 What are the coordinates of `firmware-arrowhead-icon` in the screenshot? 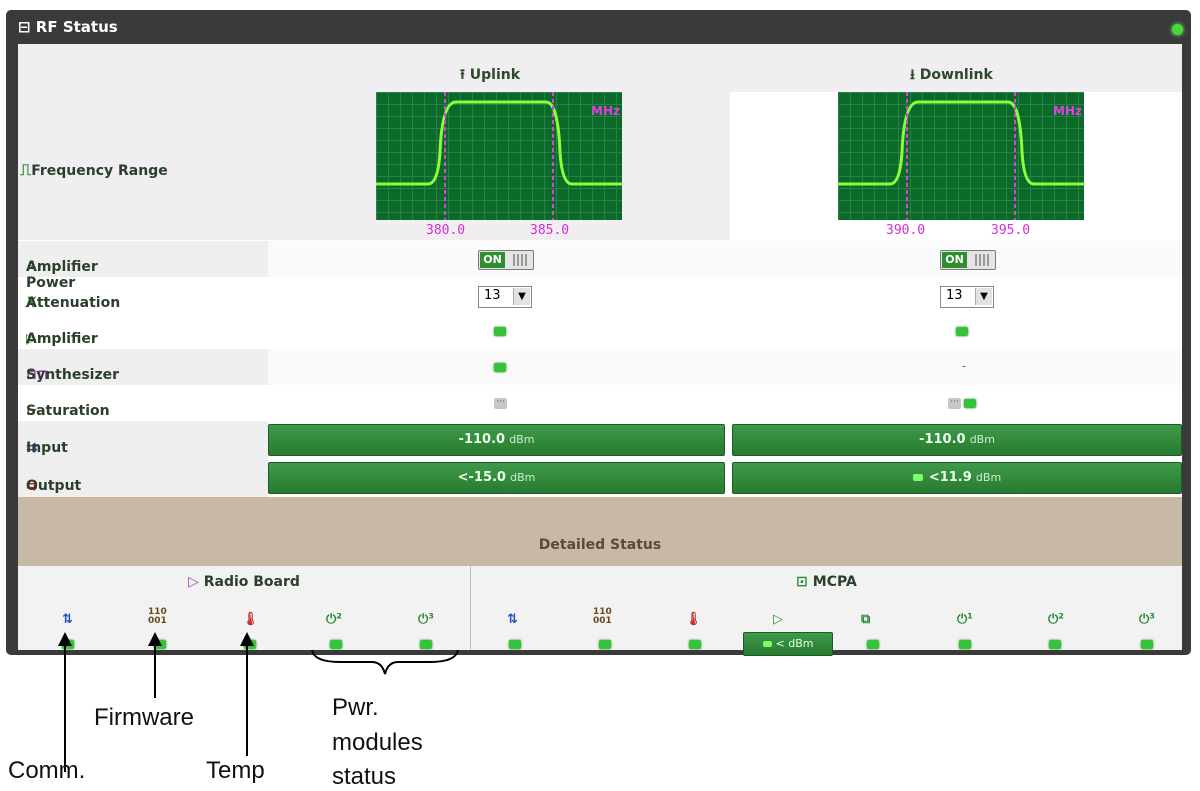 It's located at (155, 639).